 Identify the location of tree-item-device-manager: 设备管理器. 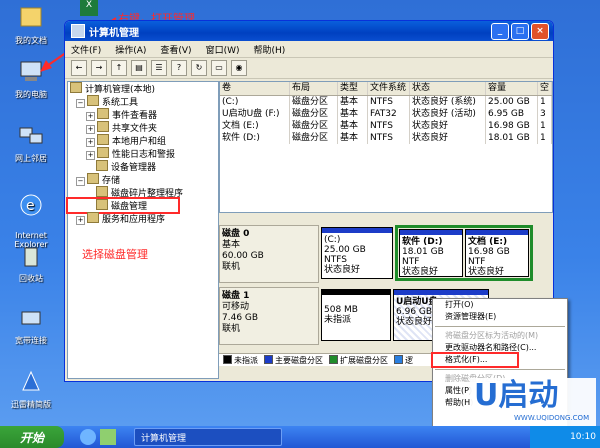
(143, 166).